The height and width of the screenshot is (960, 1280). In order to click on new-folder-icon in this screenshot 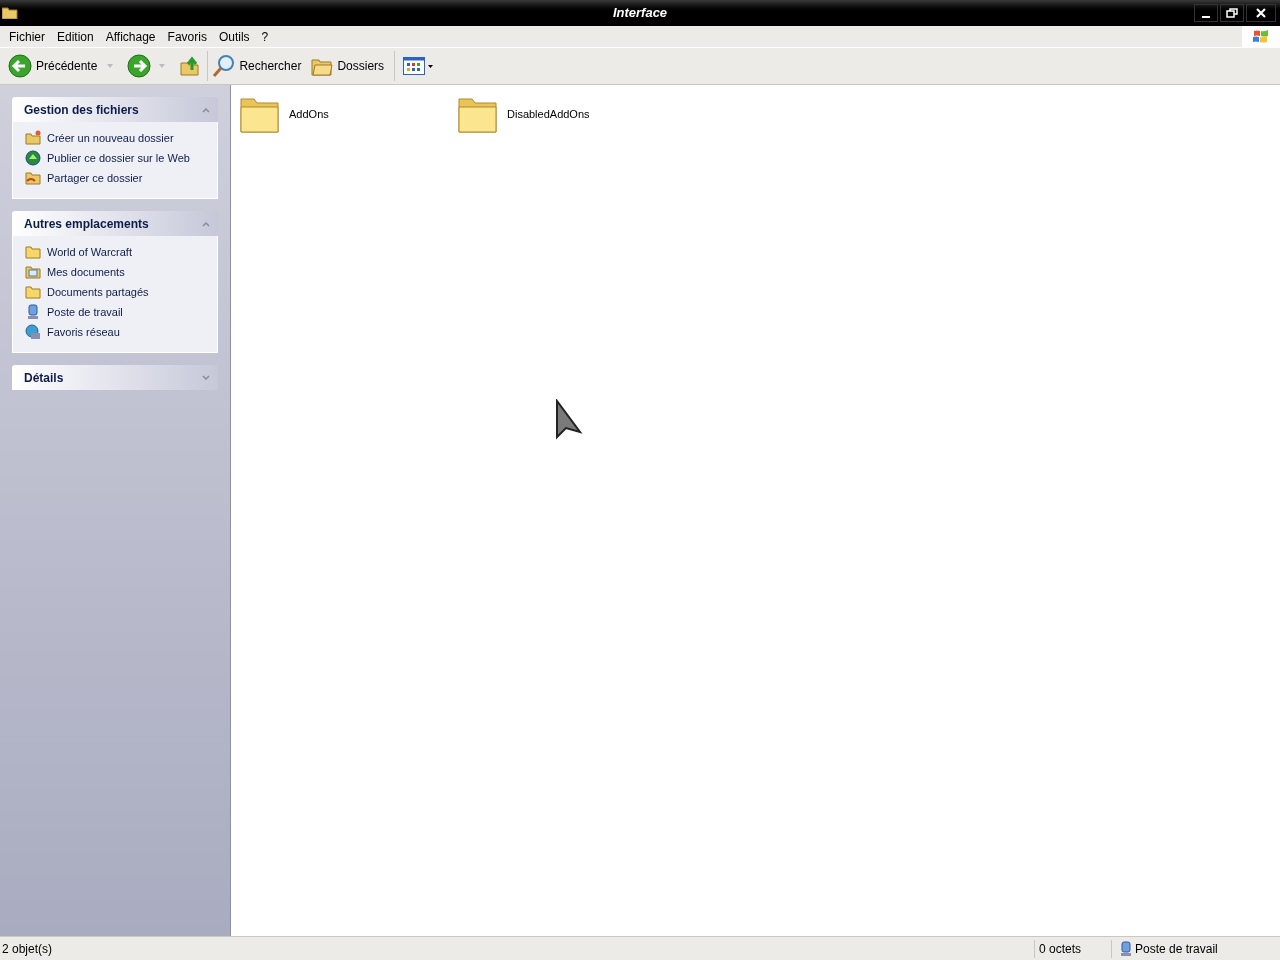, I will do `click(33, 138)`.